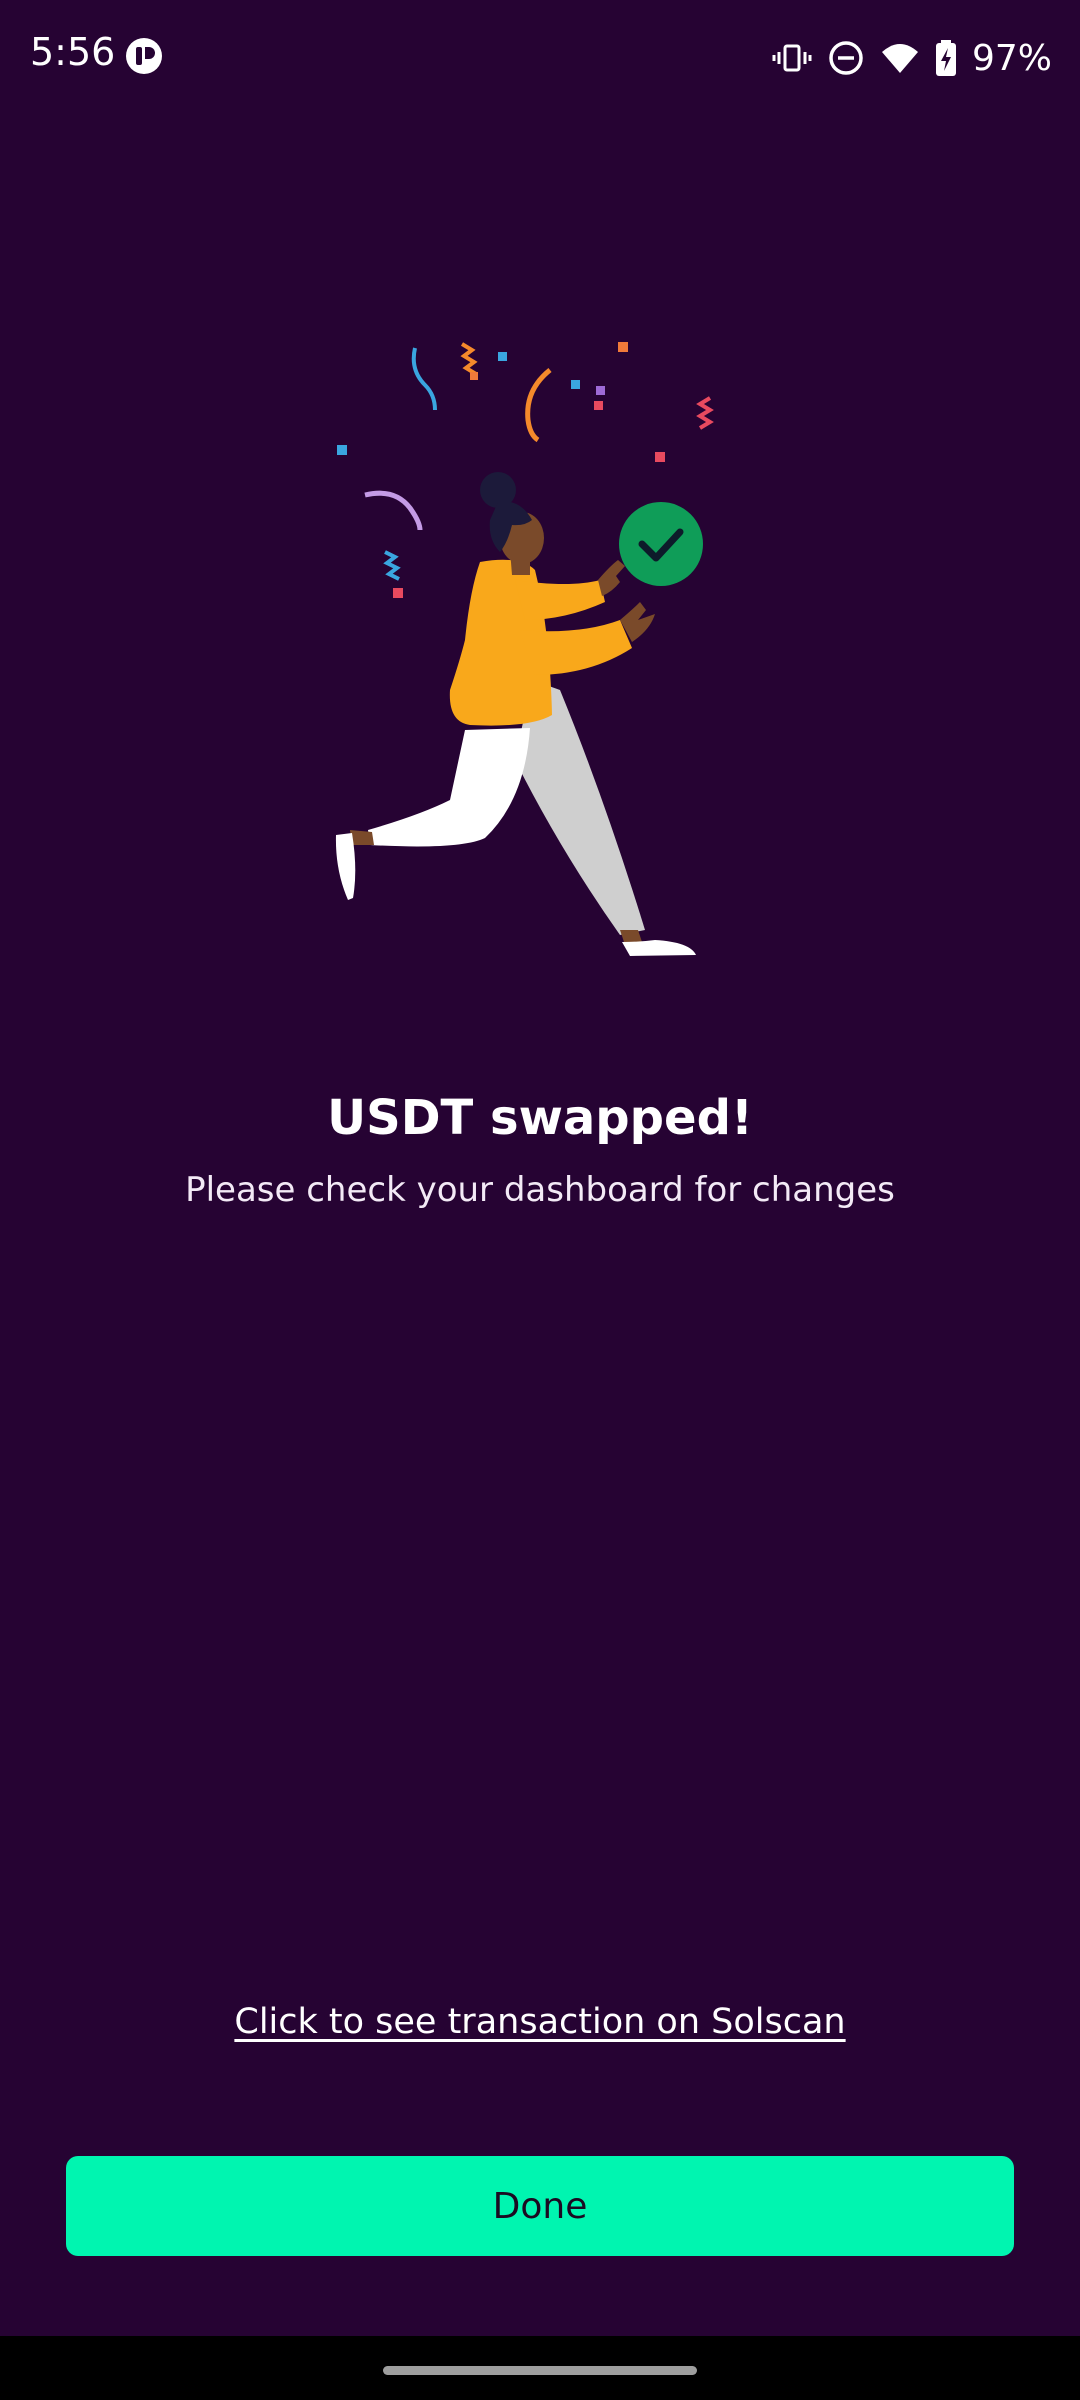 The image size is (1080, 2400). I want to click on do-not-disturb-icon, so click(846, 58).